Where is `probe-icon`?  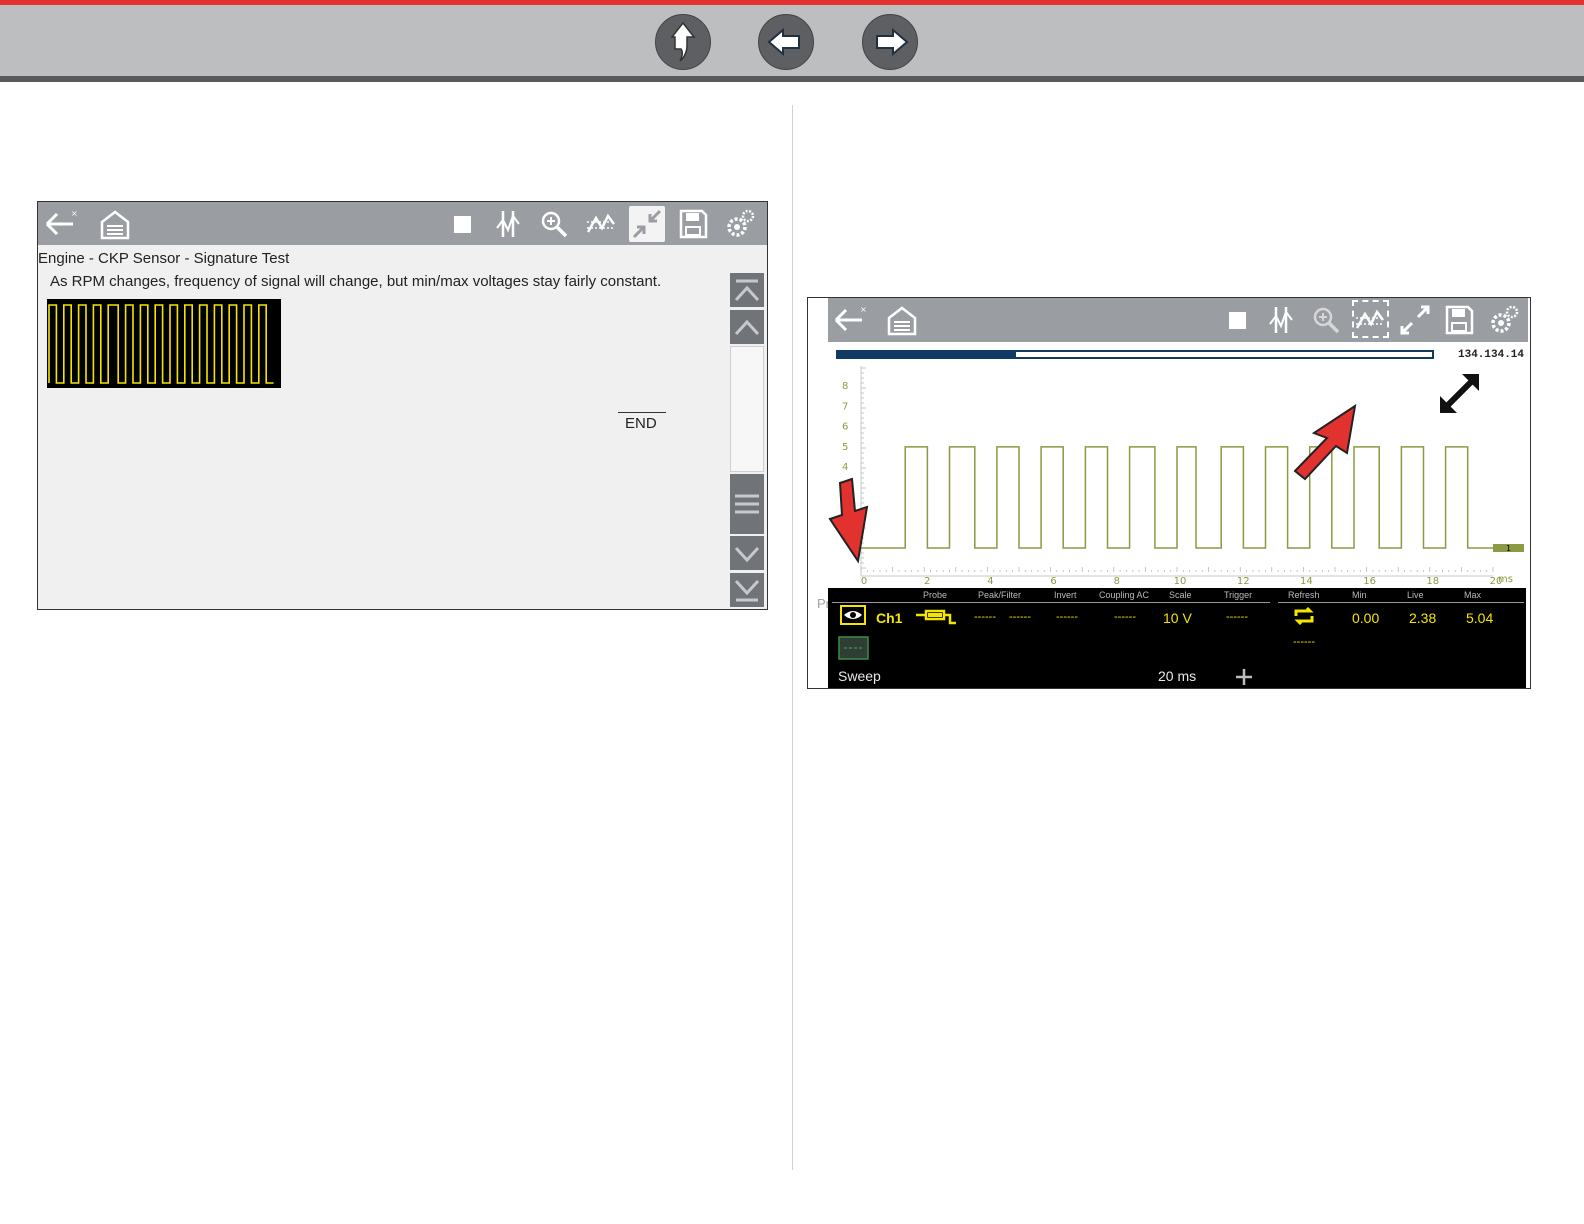
probe-icon is located at coordinates (937, 616).